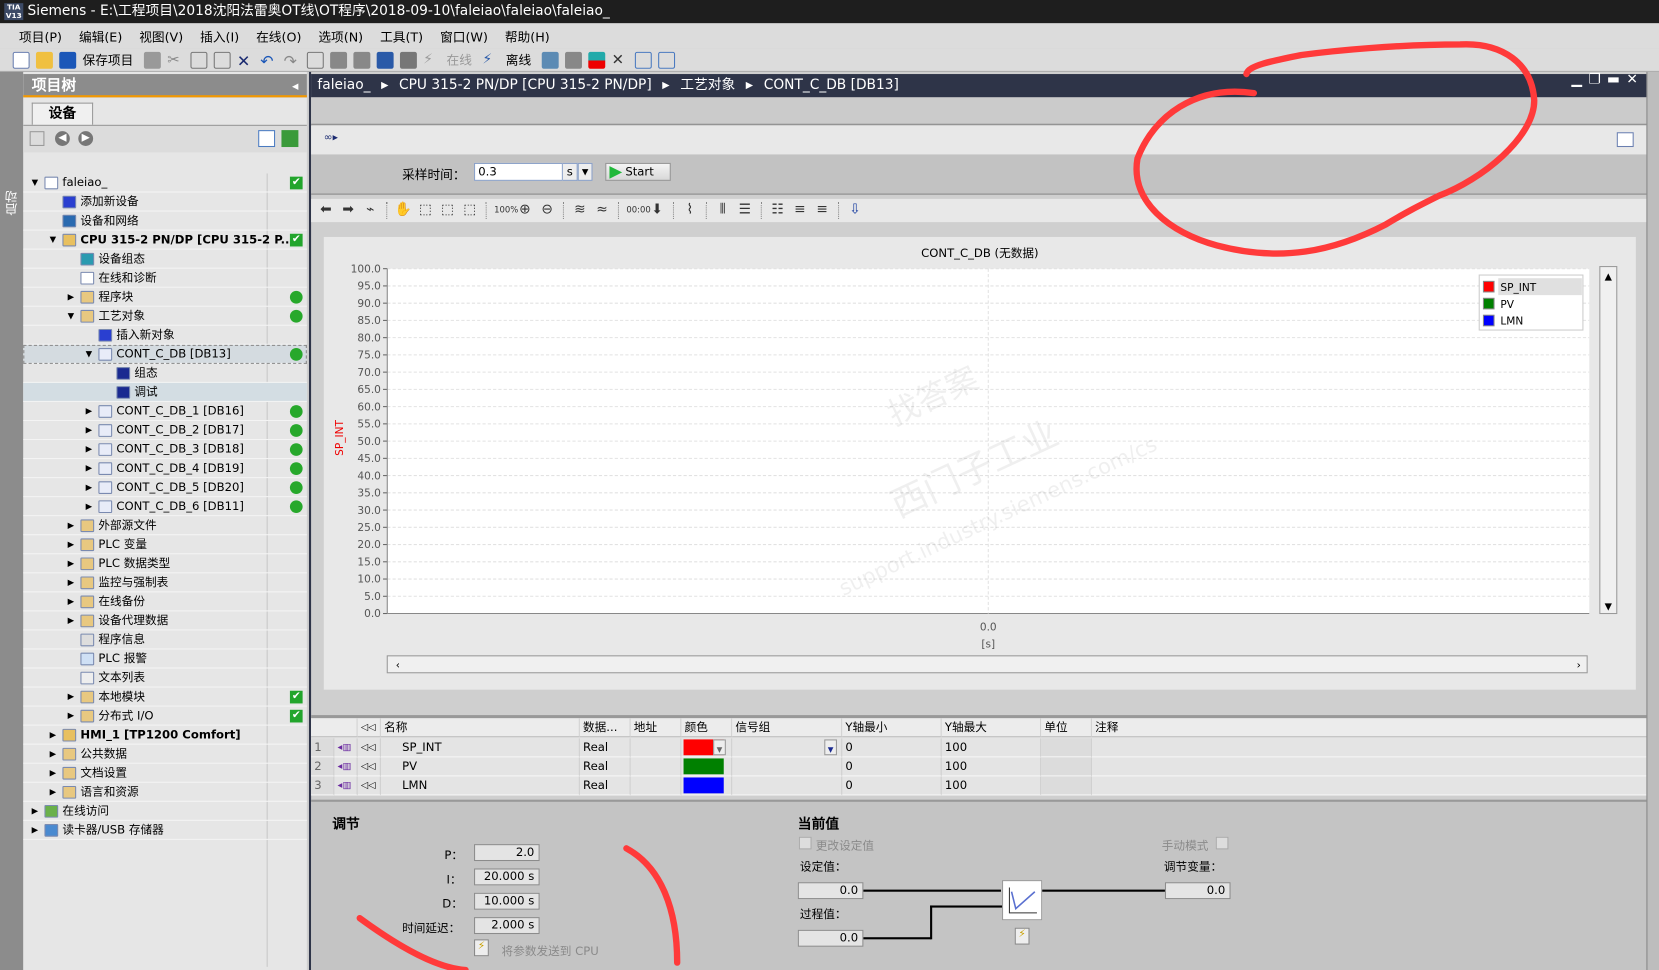 This screenshot has width=1659, height=970. What do you see at coordinates (822, 210) in the screenshot?
I see `align-right-icon: ≡` at bounding box center [822, 210].